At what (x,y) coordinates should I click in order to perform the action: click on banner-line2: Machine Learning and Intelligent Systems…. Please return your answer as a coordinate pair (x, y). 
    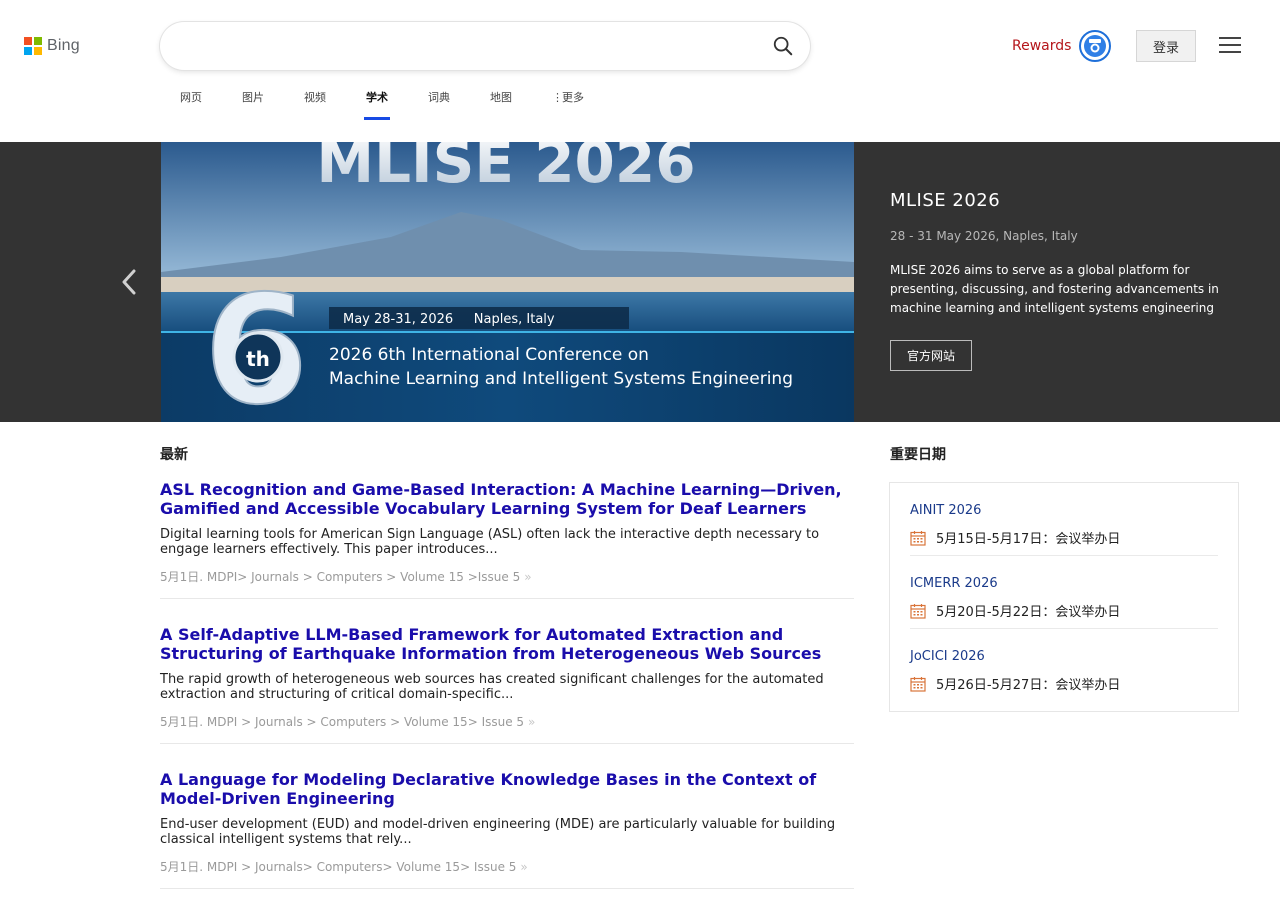
    Looking at the image, I should click on (561, 379).